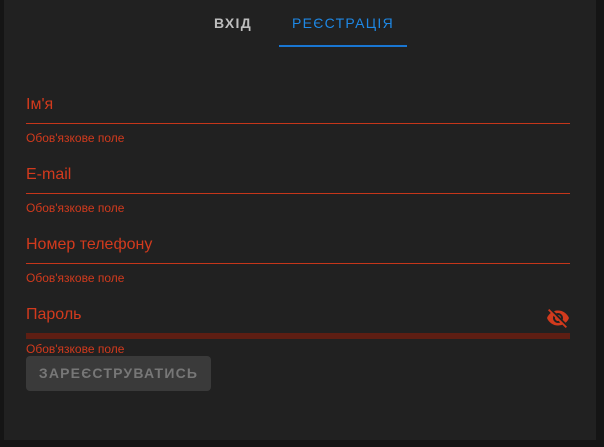  I want to click on eye-off-icon, so click(558, 318).